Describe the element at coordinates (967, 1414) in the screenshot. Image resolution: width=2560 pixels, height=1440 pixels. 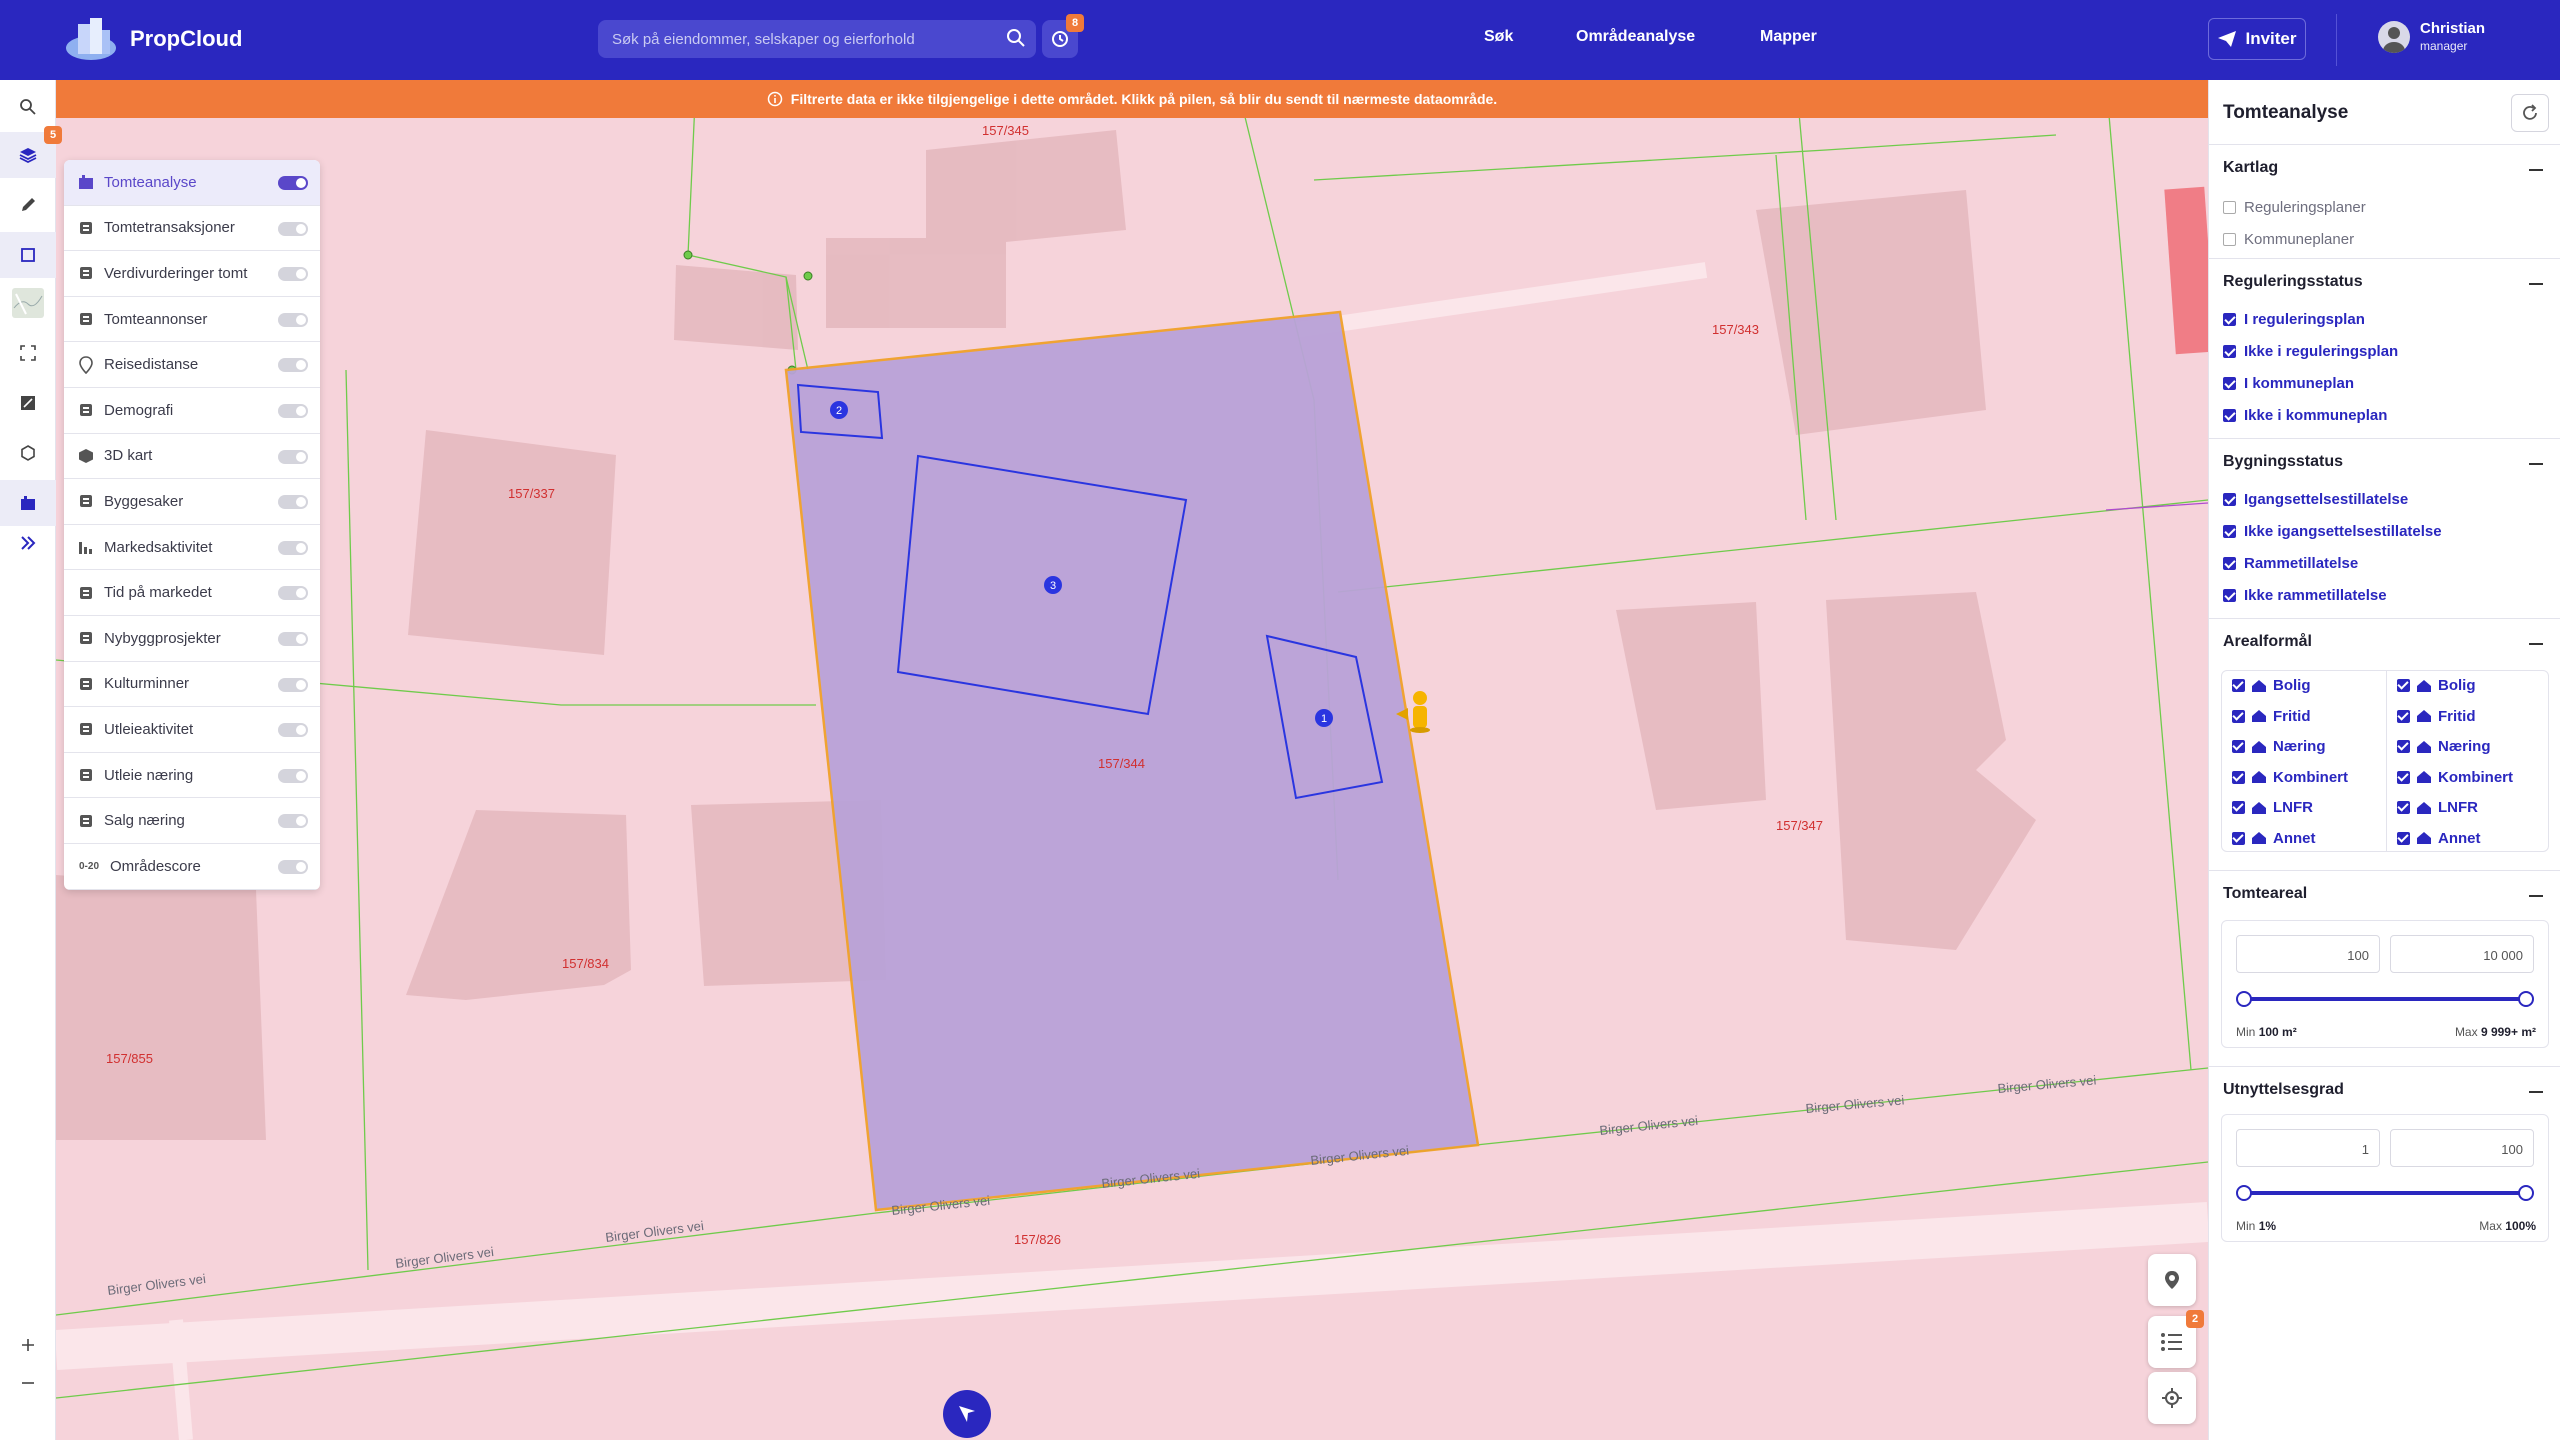
I see `navigate-button` at that location.